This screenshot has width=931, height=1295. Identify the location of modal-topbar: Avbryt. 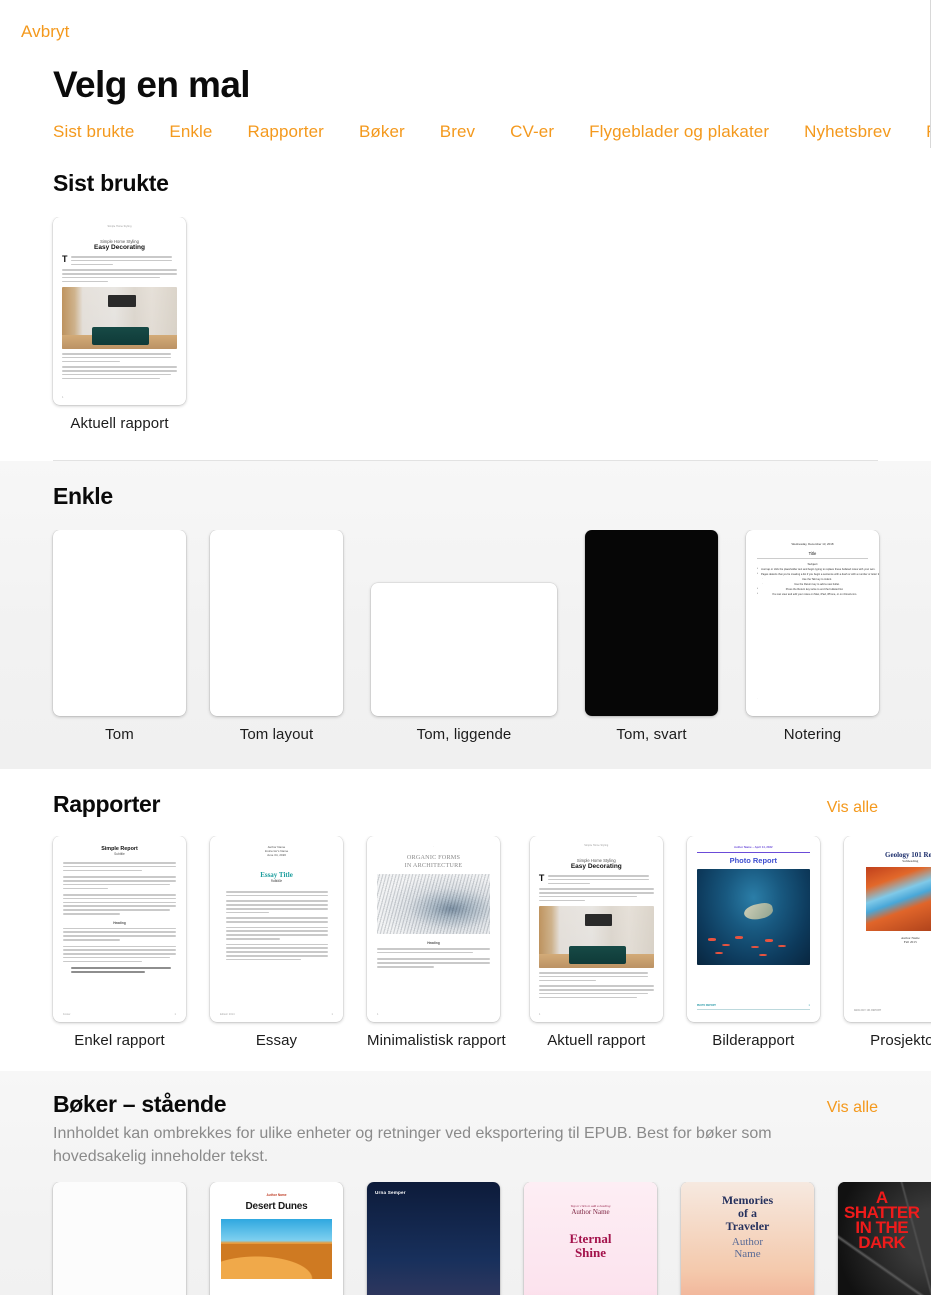
(465, 28).